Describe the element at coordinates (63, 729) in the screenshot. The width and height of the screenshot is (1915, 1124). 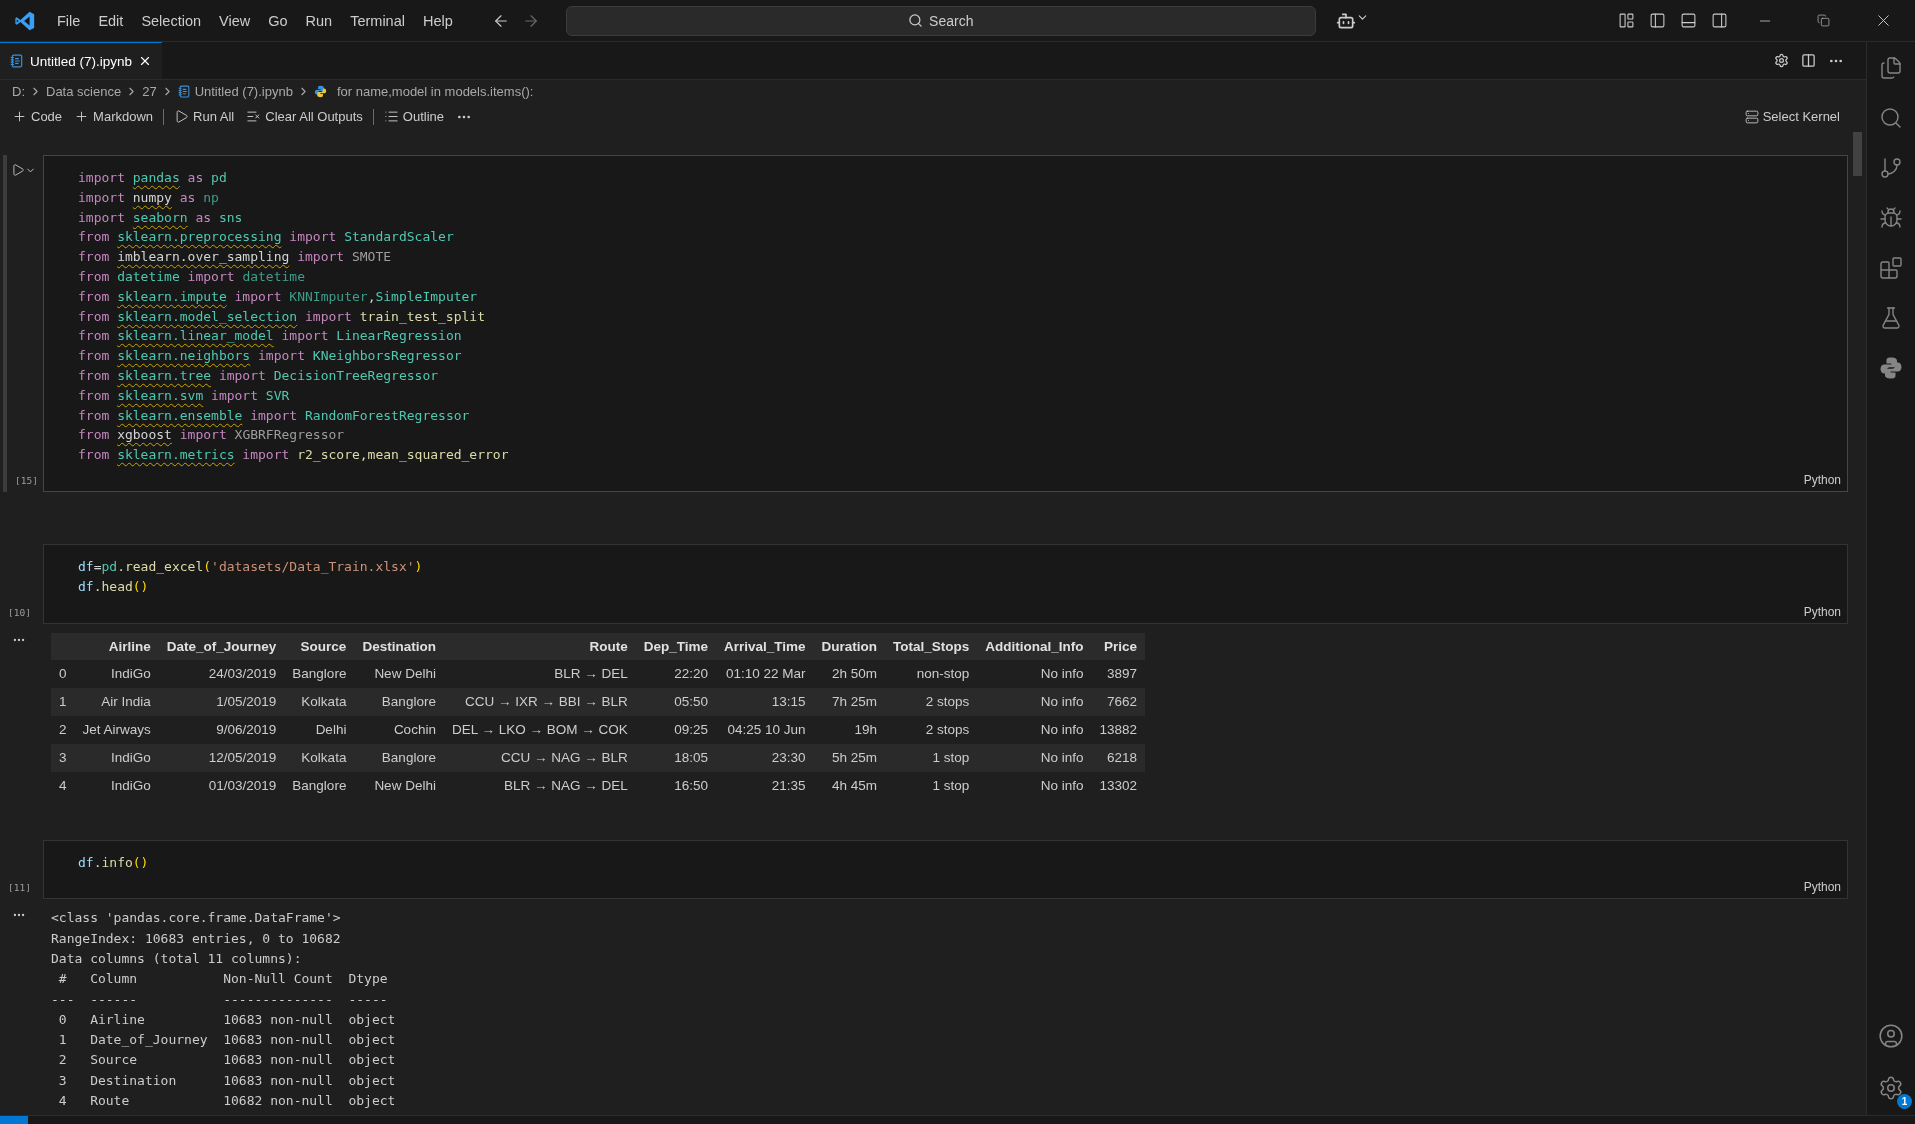
I see `row-index: 2` at that location.